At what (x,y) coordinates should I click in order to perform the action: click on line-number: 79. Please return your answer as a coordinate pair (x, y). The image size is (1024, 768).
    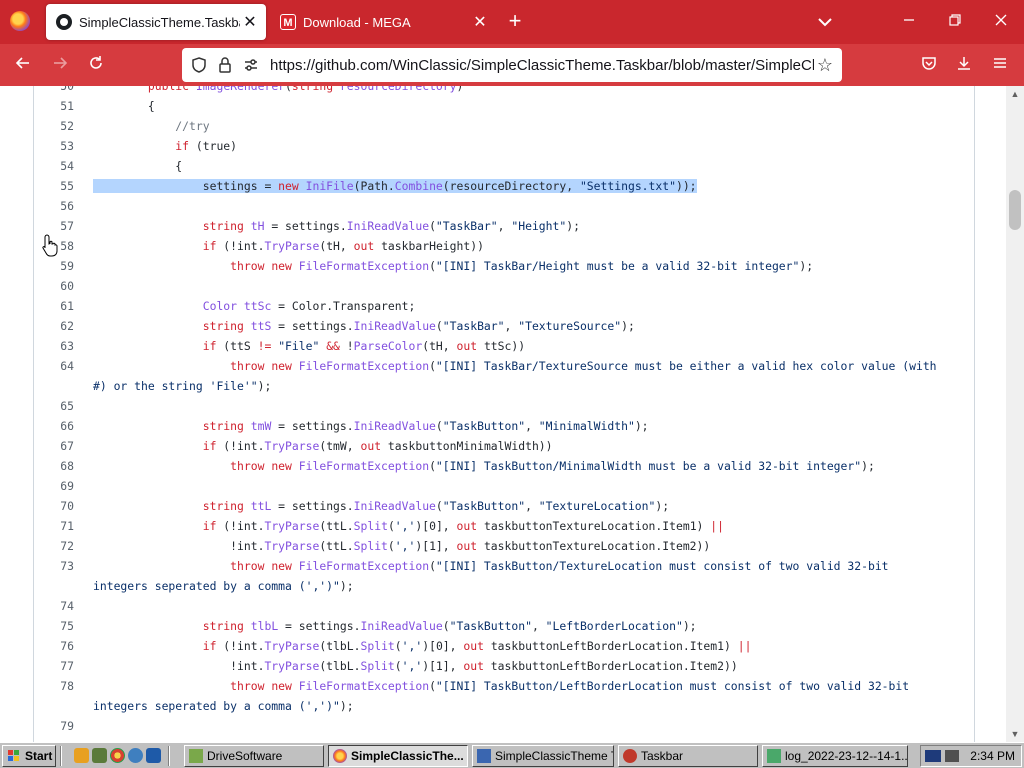
    Looking at the image, I should click on (54, 726).